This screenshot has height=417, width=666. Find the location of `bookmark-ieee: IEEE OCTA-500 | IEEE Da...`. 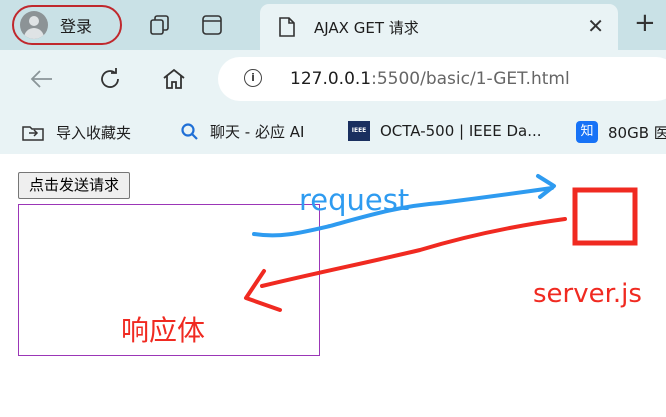

bookmark-ieee: IEEE OCTA-500 | IEEE Da... is located at coordinates (445, 131).